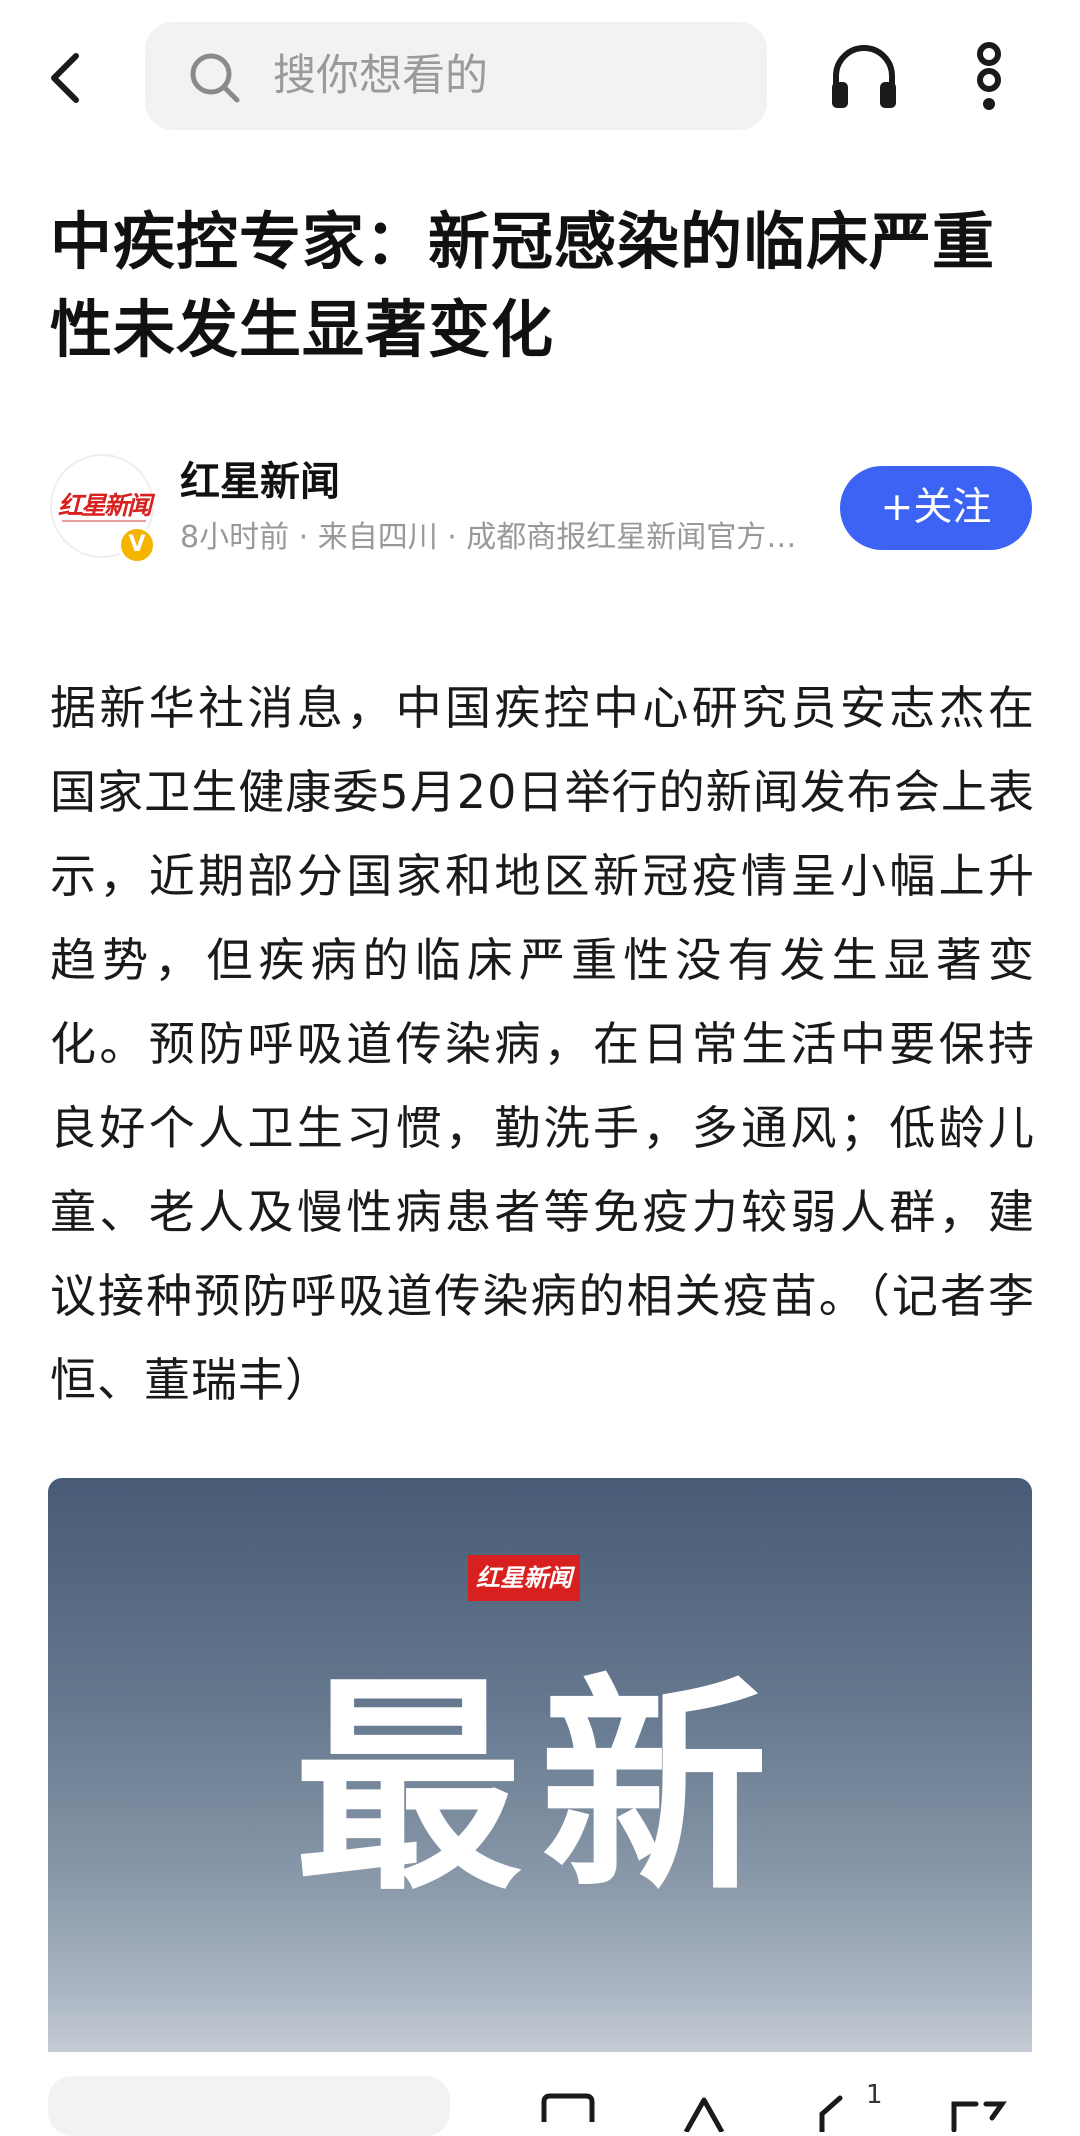  I want to click on author-name: 红星新闻, so click(260, 482).